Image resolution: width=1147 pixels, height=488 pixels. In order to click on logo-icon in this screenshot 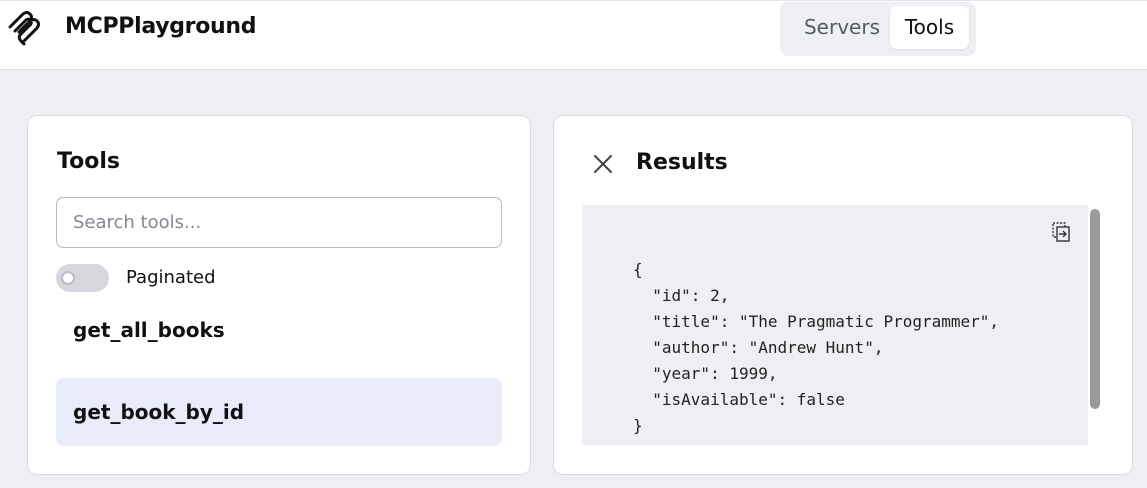, I will do `click(25, 29)`.